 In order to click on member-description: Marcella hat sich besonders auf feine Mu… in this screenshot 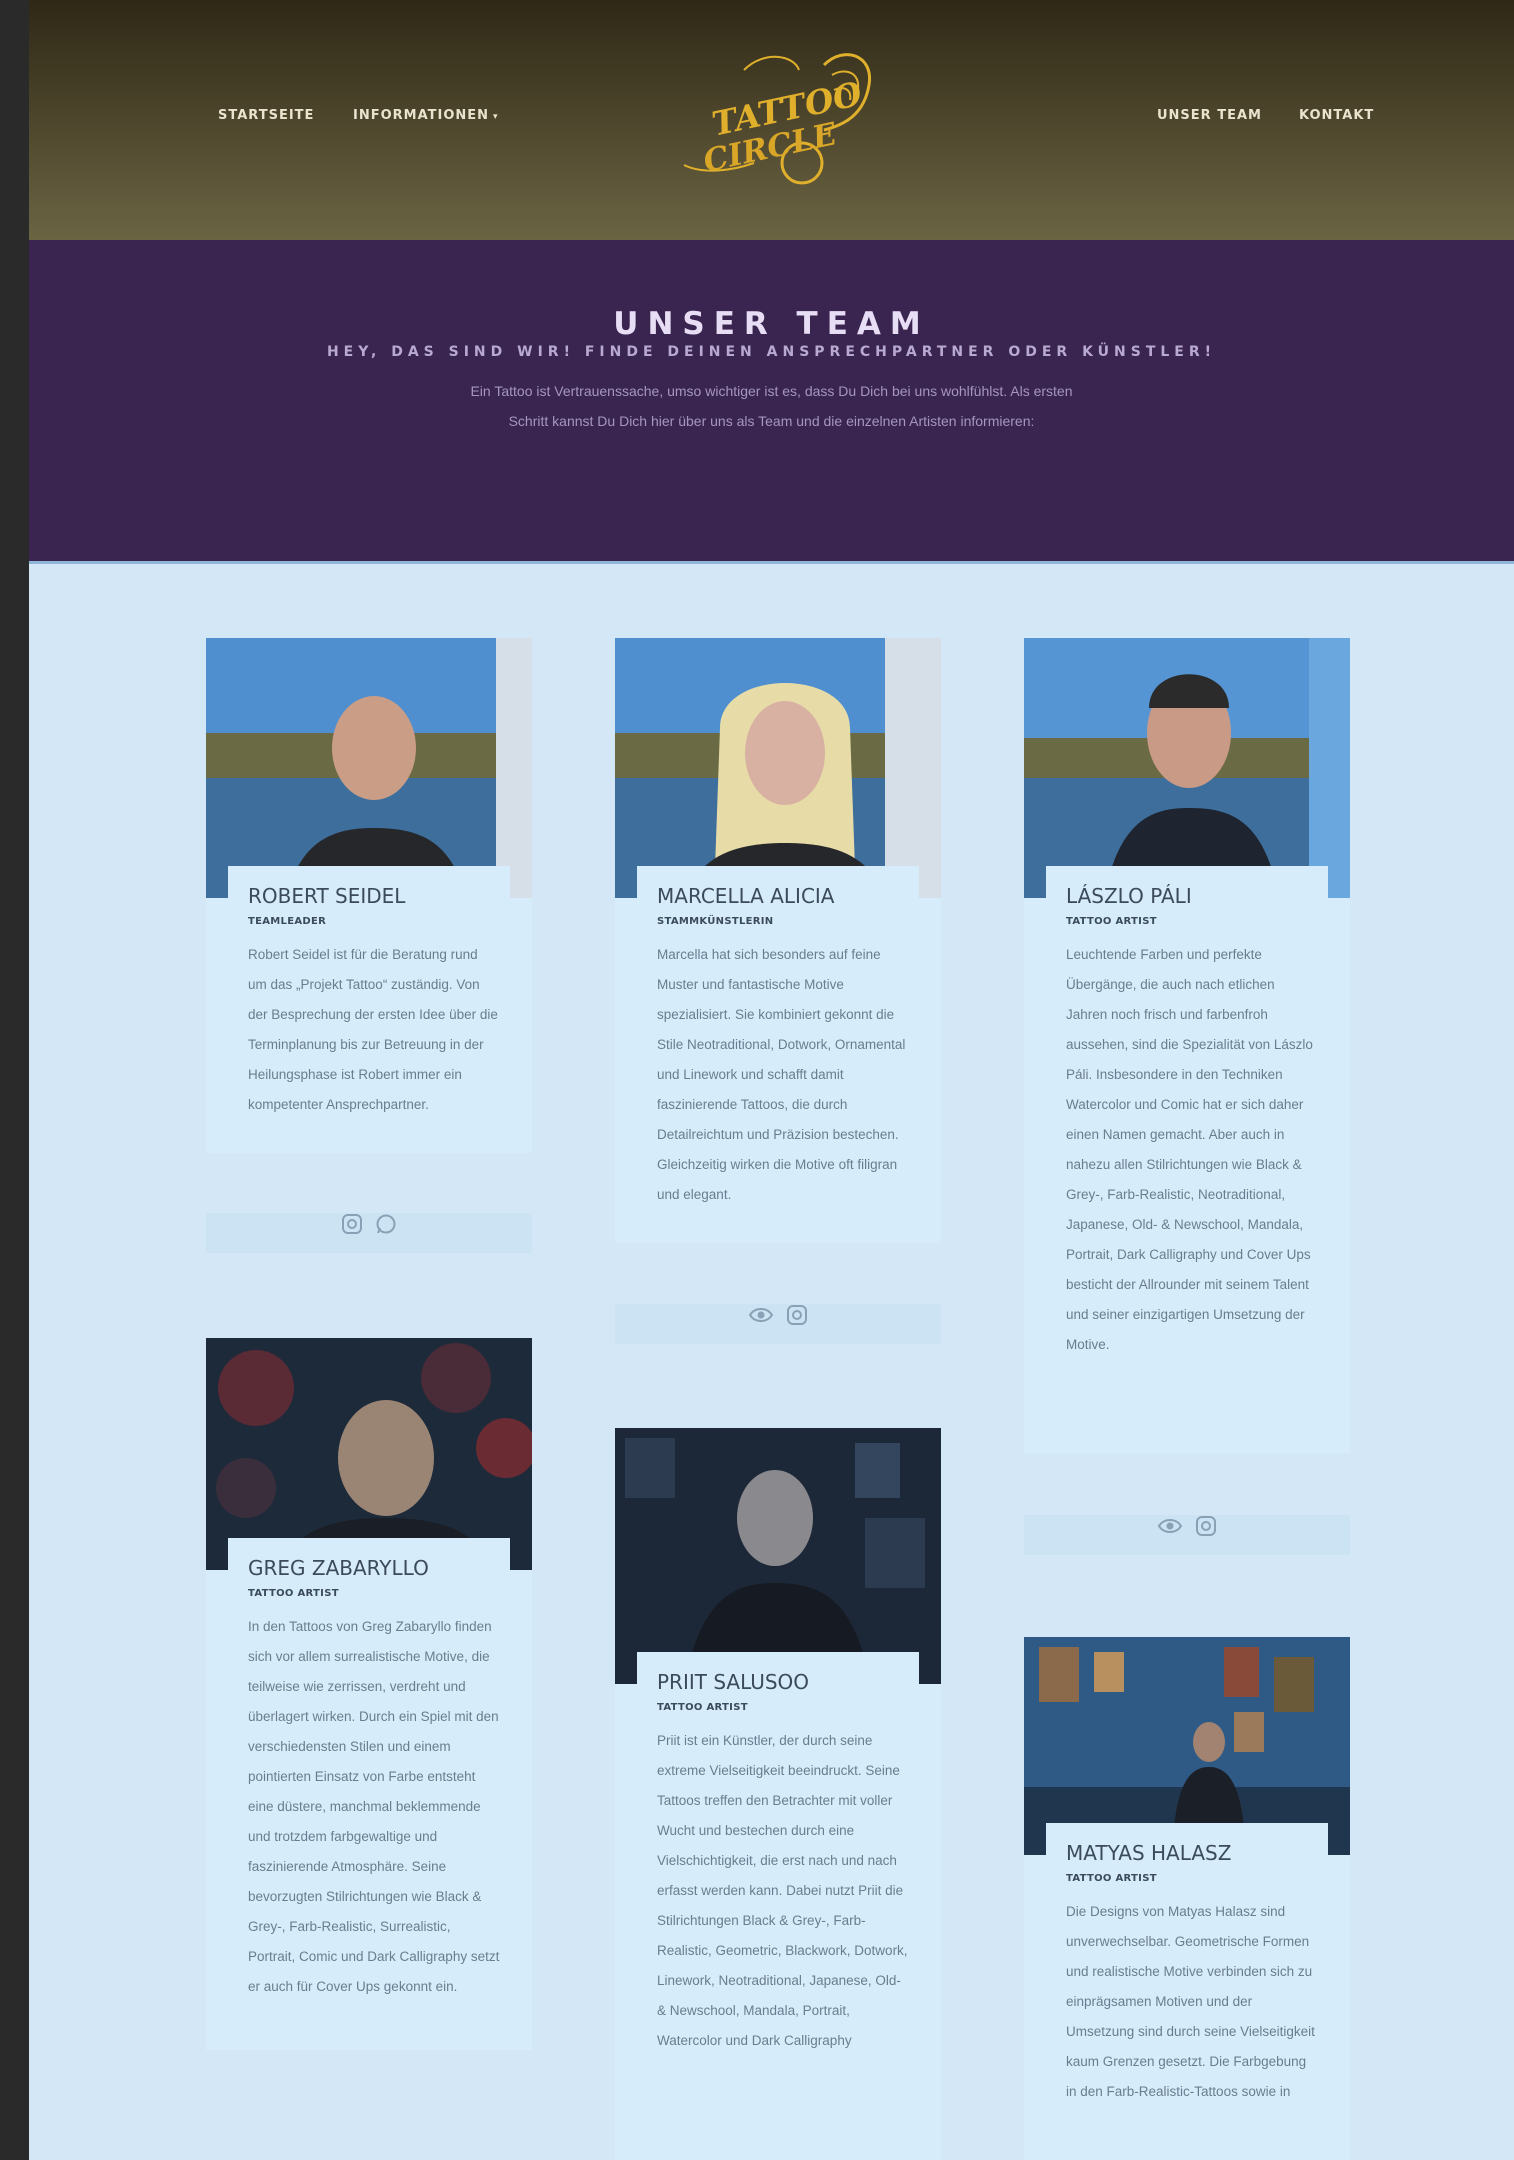, I will do `click(781, 1074)`.